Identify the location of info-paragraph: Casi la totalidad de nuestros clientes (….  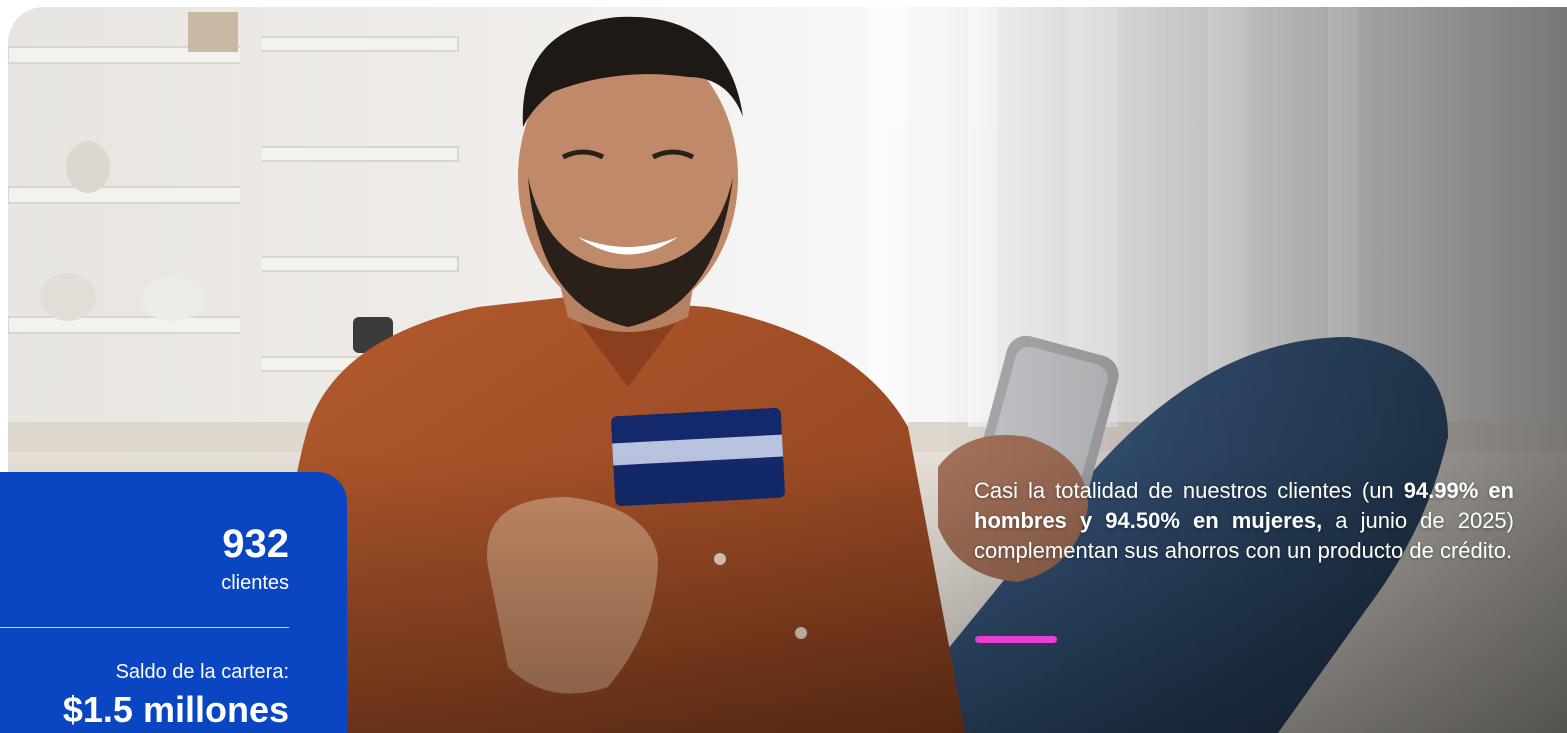
(1244, 521).